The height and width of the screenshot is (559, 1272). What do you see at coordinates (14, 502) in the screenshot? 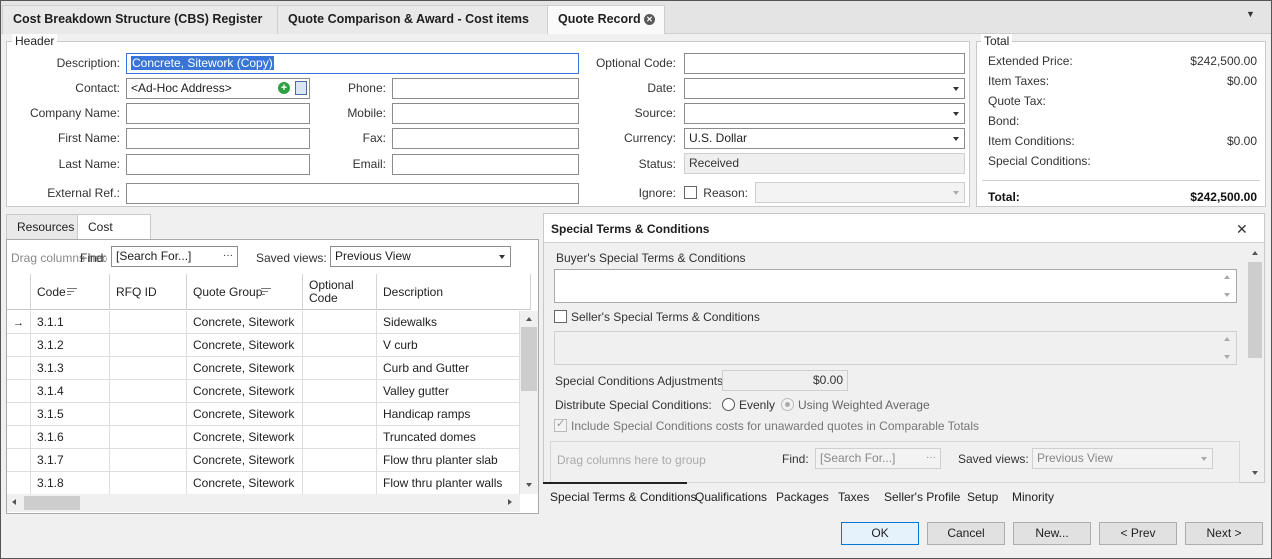
I see `scroll-left-icon` at bounding box center [14, 502].